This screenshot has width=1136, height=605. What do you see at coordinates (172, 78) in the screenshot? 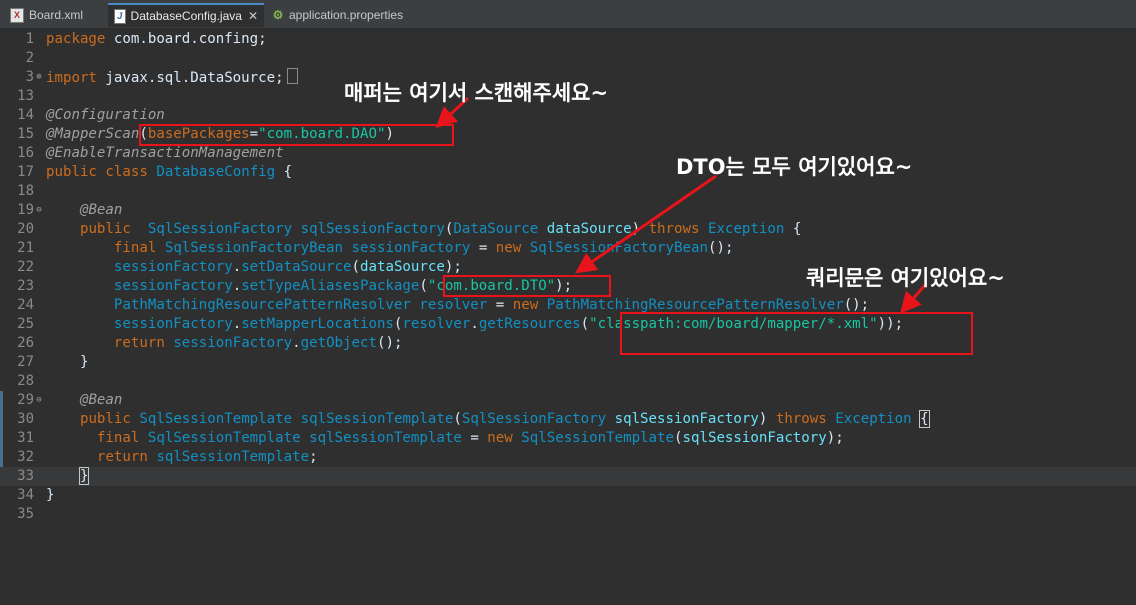
I see `code-text: import javax.sql.DataSource;` at bounding box center [172, 78].